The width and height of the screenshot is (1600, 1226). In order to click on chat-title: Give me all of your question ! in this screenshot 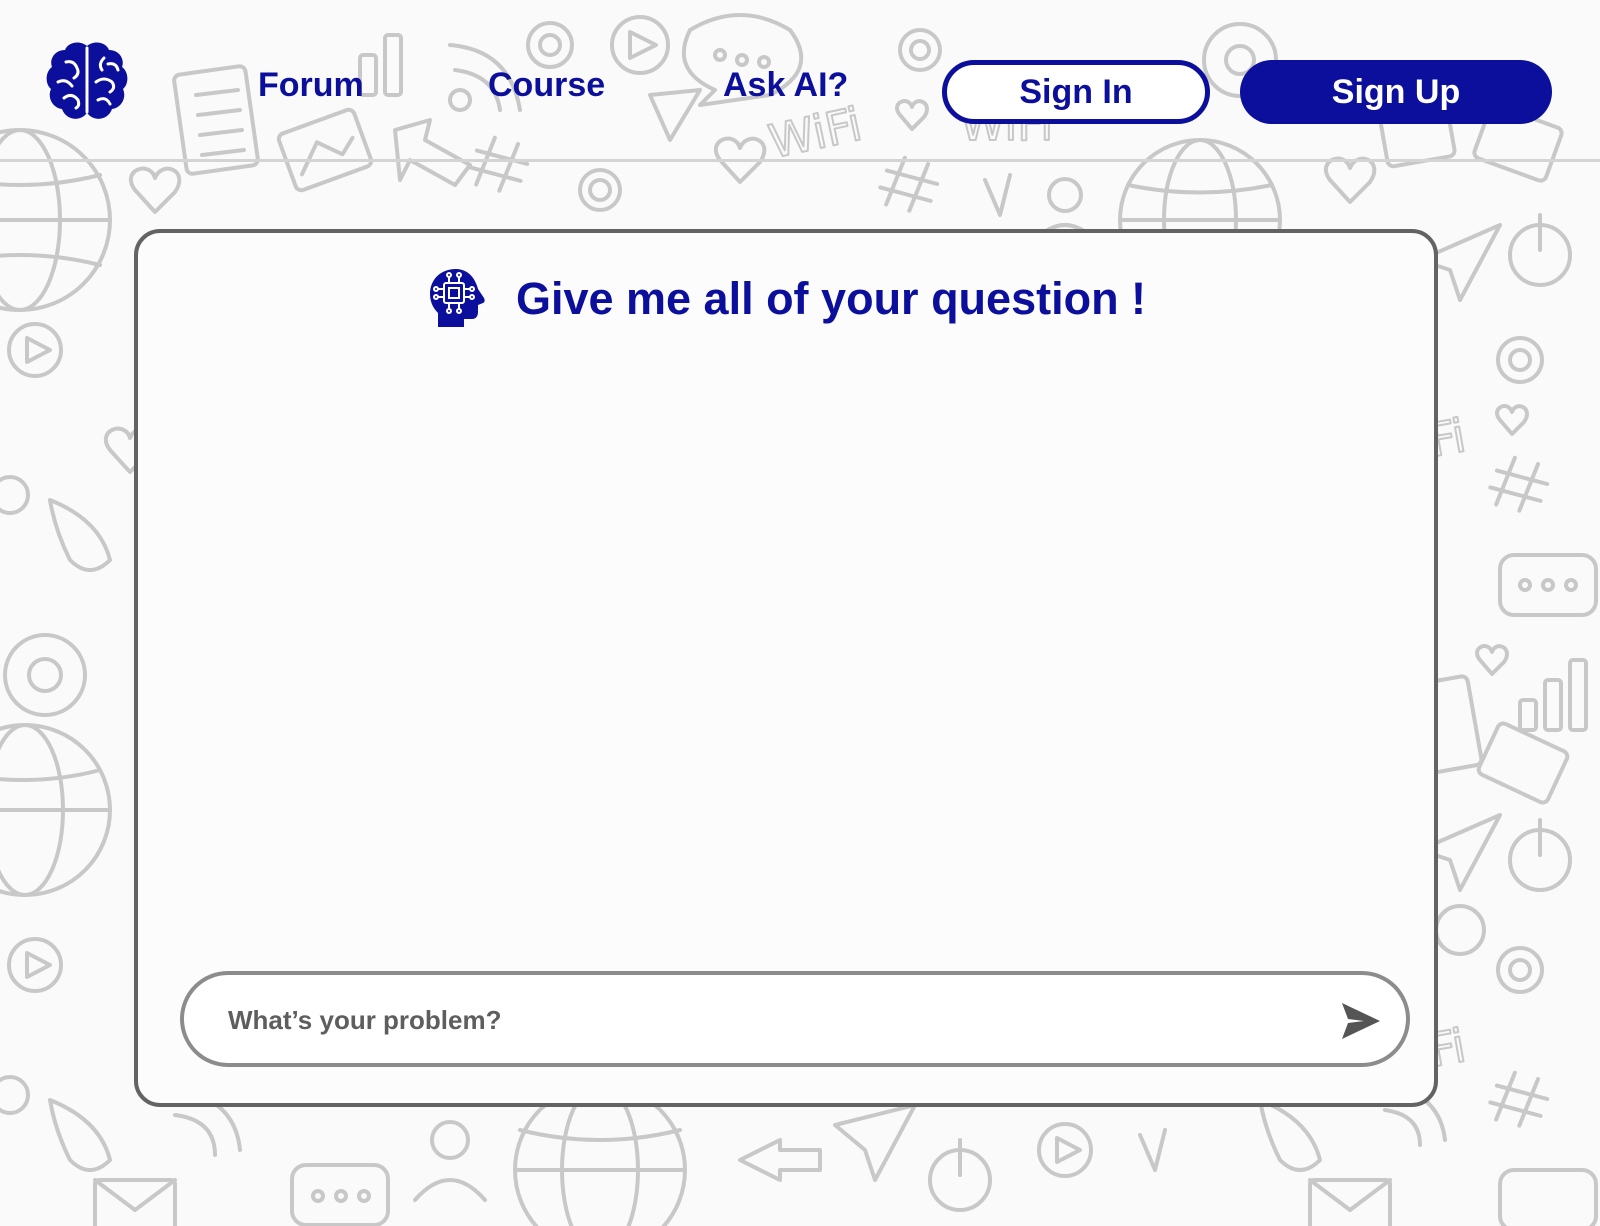, I will do `click(831, 298)`.